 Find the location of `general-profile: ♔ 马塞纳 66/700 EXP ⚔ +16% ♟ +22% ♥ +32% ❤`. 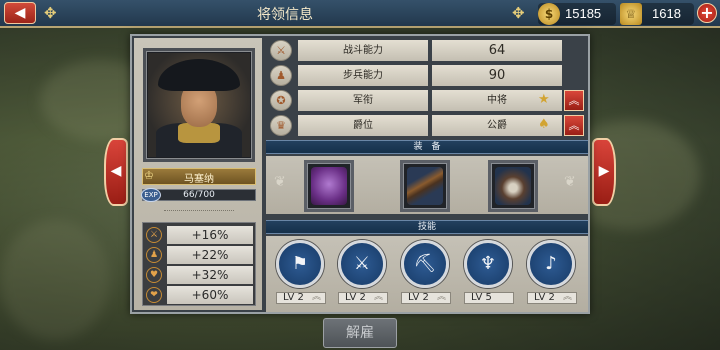

general-profile: ♔ 马塞纳 66/700 EXP ⚔ +16% ♟ +22% ♥ +32% ❤ is located at coordinates (198, 174).